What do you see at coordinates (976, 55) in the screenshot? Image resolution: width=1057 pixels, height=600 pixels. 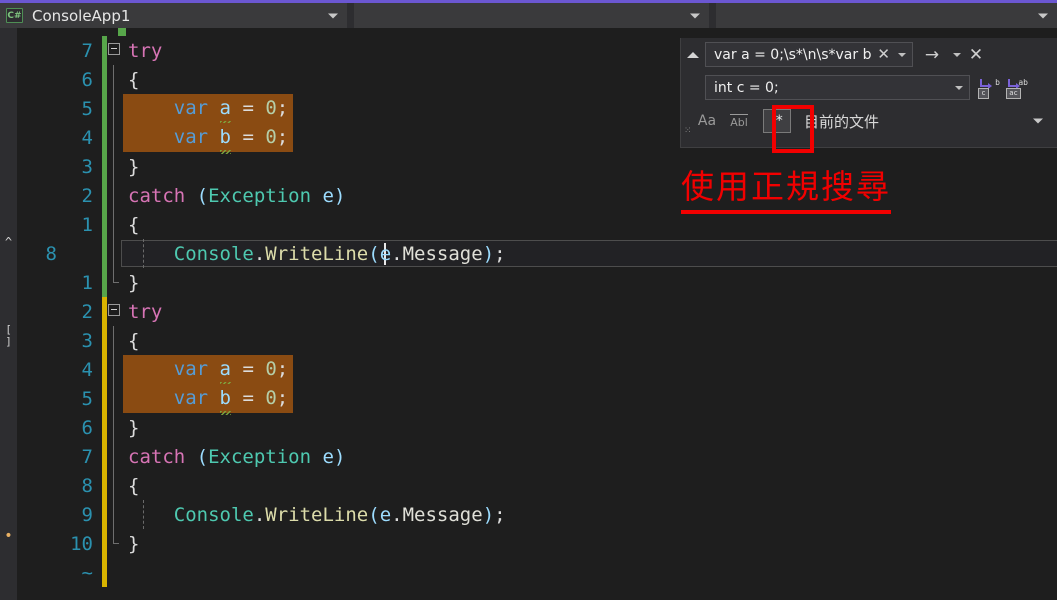 I see `close-find-panel-button: ✕` at bounding box center [976, 55].